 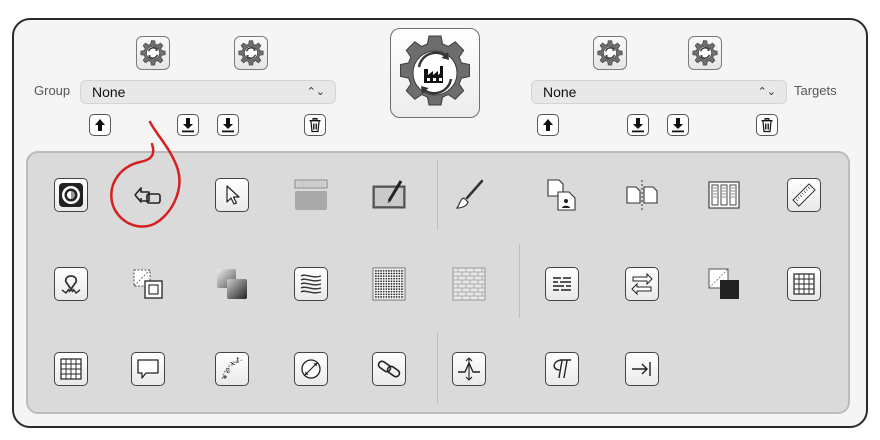 I want to click on right-trash-button, so click(x=767, y=125).